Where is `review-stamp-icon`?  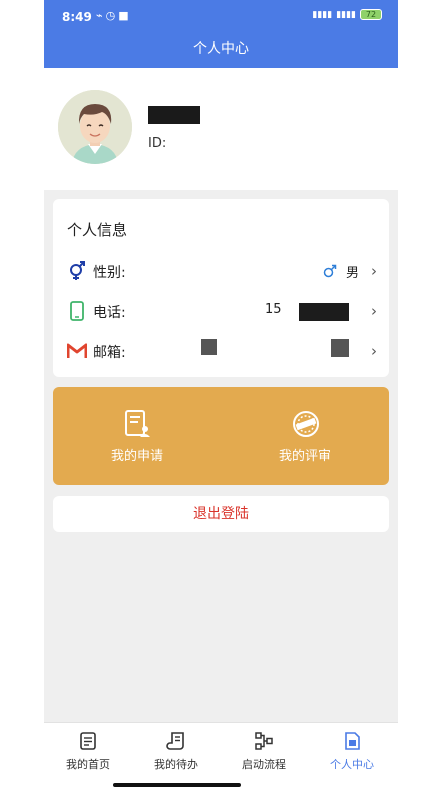 review-stamp-icon is located at coordinates (306, 424).